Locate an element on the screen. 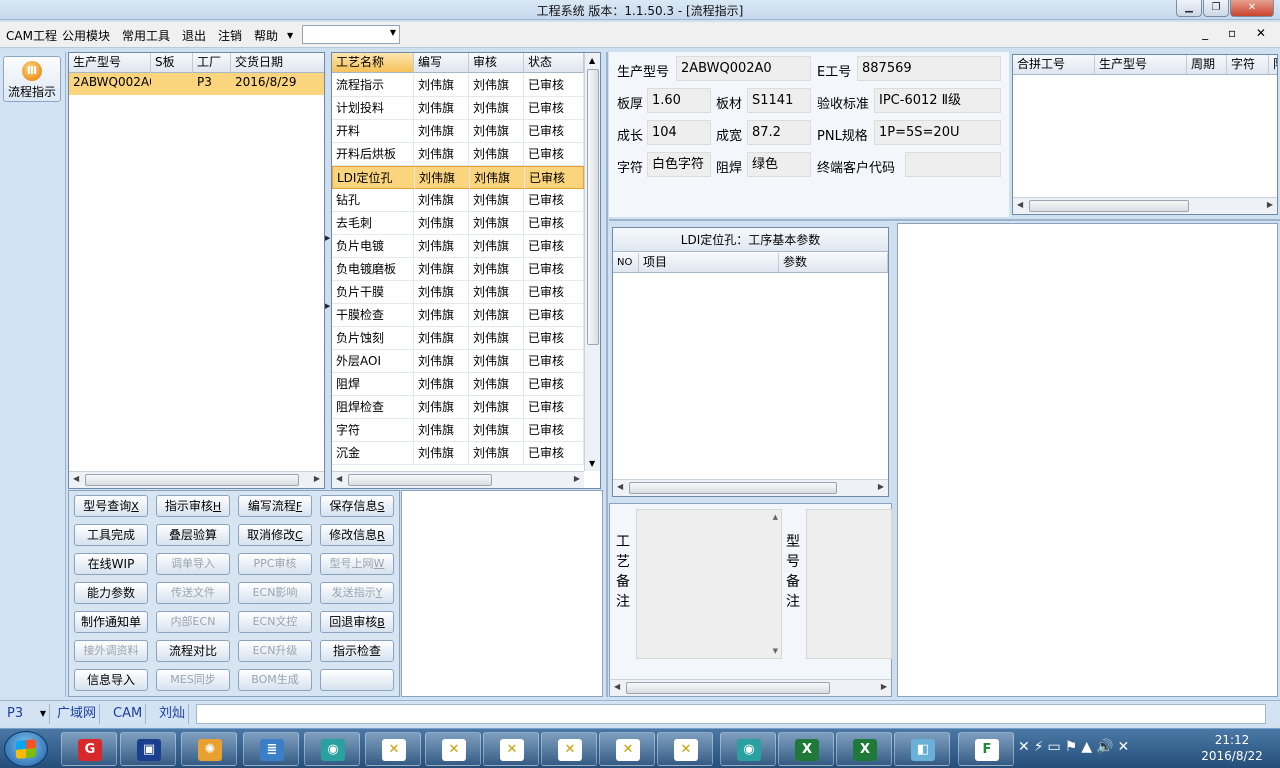  process-grid-header: 工艺名称 is located at coordinates (373, 63).